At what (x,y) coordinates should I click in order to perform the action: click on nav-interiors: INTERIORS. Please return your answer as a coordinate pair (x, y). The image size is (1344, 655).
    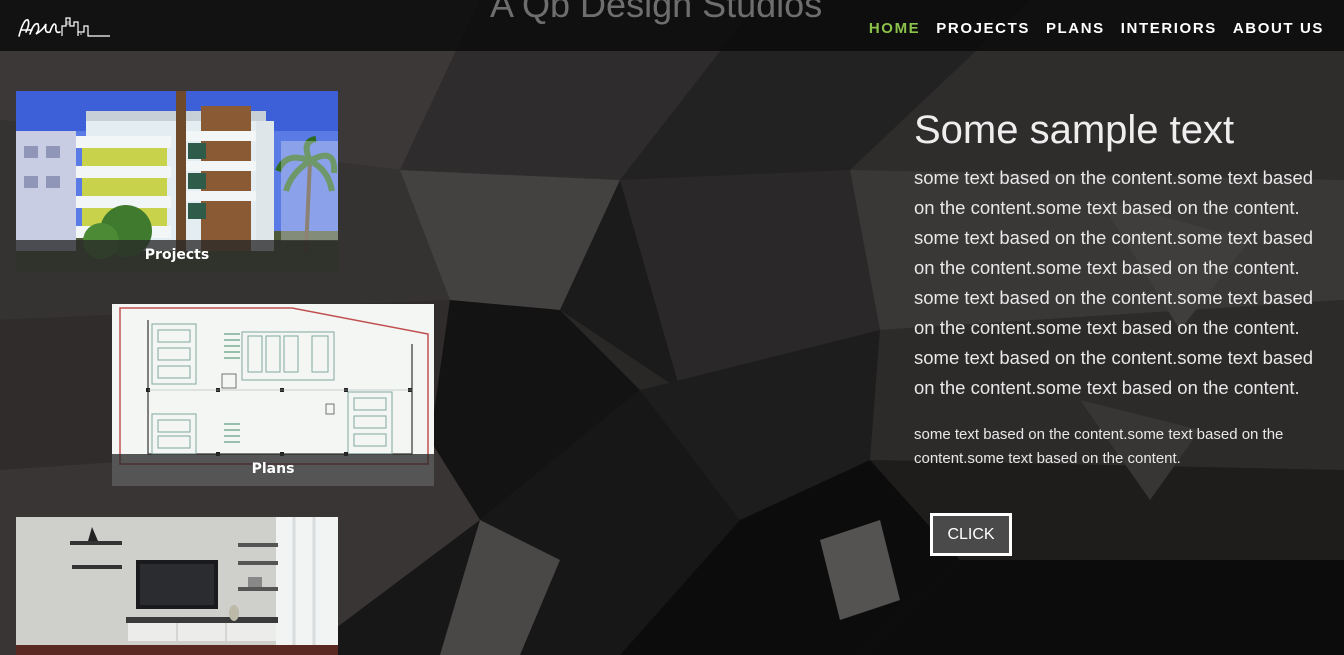
    Looking at the image, I should click on (1169, 28).